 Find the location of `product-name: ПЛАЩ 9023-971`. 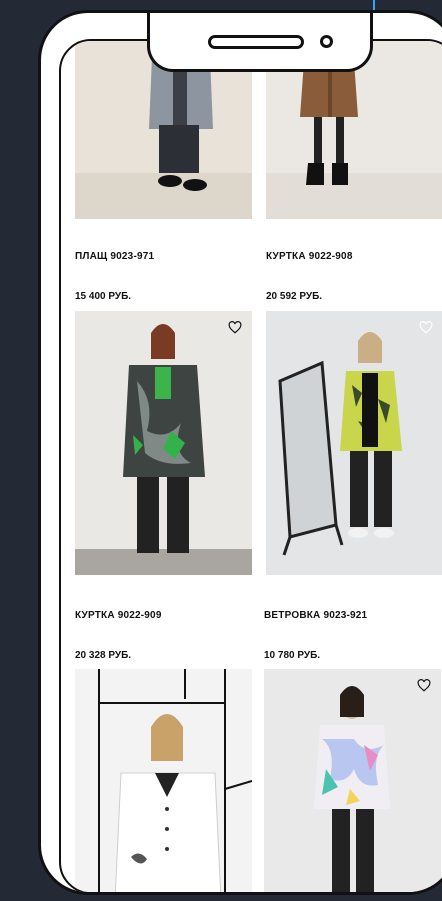

product-name: ПЛАЩ 9023-971 is located at coordinates (114, 256).